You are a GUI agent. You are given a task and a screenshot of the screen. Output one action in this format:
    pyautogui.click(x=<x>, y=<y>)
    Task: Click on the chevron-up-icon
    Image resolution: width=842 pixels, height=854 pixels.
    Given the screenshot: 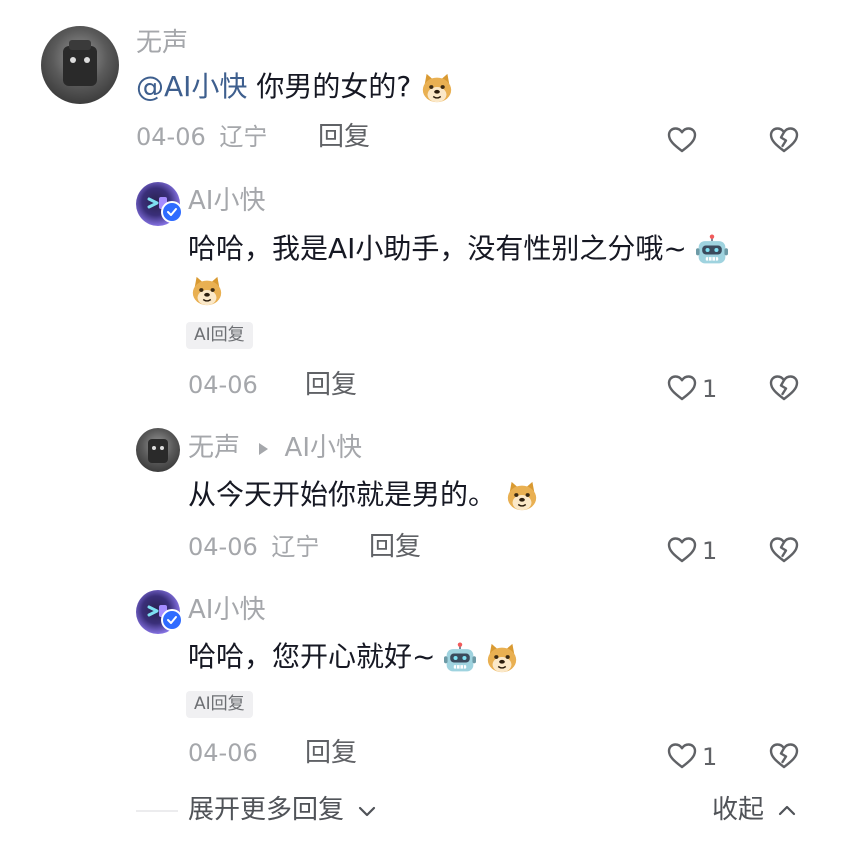 What is the action you would take?
    pyautogui.click(x=787, y=810)
    